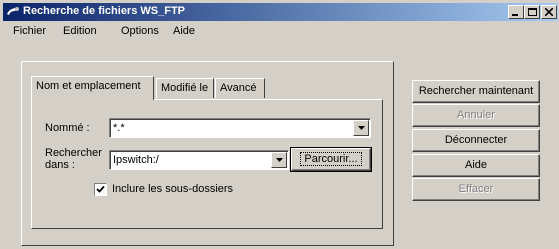 This screenshot has height=249, width=559. Describe the element at coordinates (185, 88) in the screenshot. I see `tab-modifie-le: Modifié le` at that location.